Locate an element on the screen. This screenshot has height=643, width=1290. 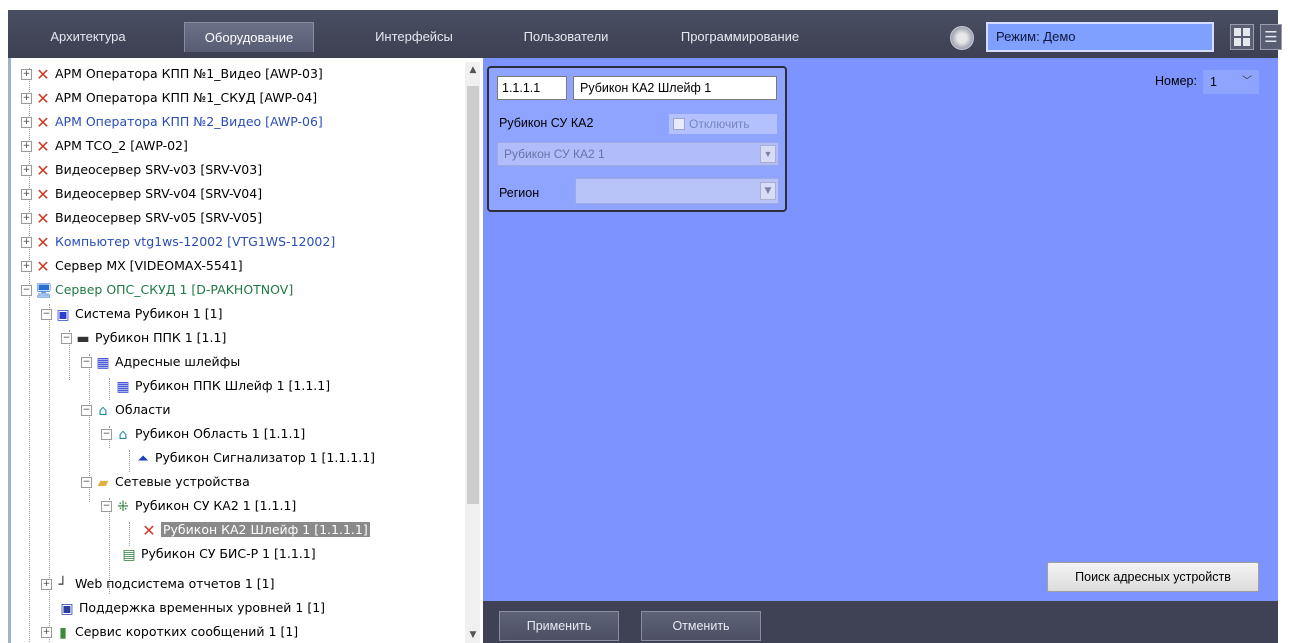
tree-item: − ⌂ Области is located at coordinates (125, 410).